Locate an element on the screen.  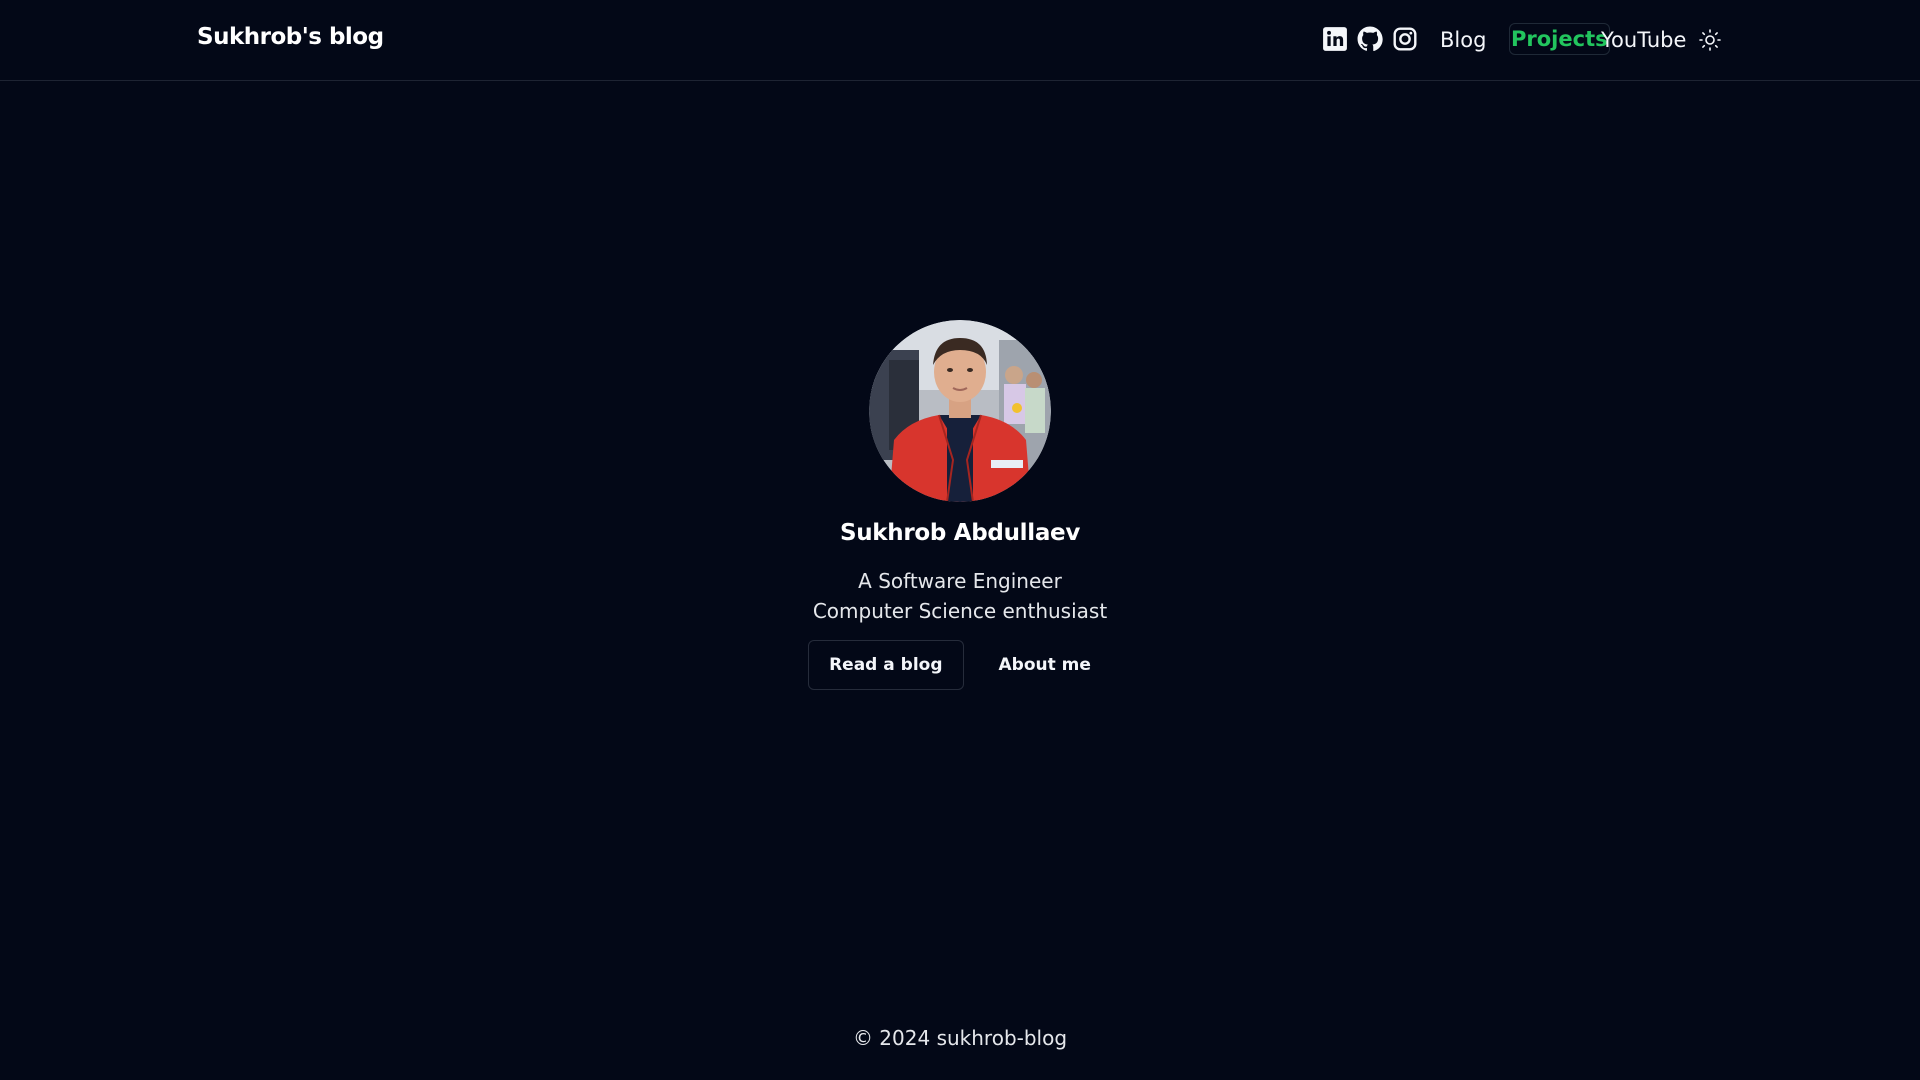
theme-toggle-button is located at coordinates (1710, 40).